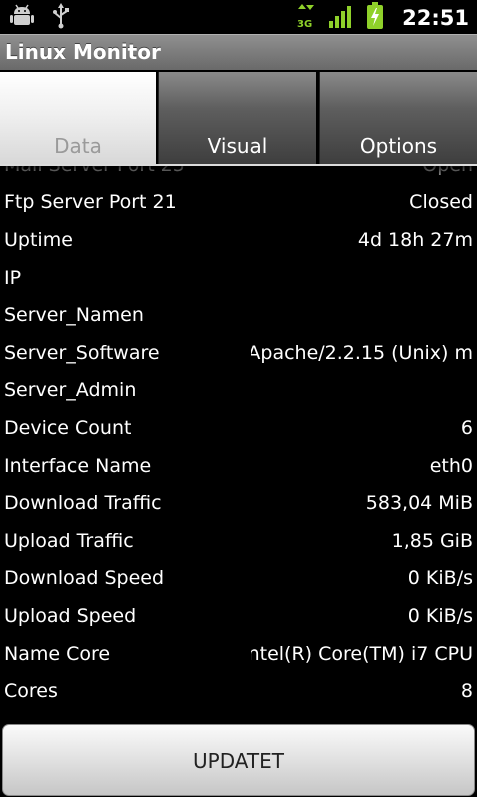 The width and height of the screenshot is (477, 797). What do you see at coordinates (40, 18) in the screenshot?
I see `status-left-icons` at bounding box center [40, 18].